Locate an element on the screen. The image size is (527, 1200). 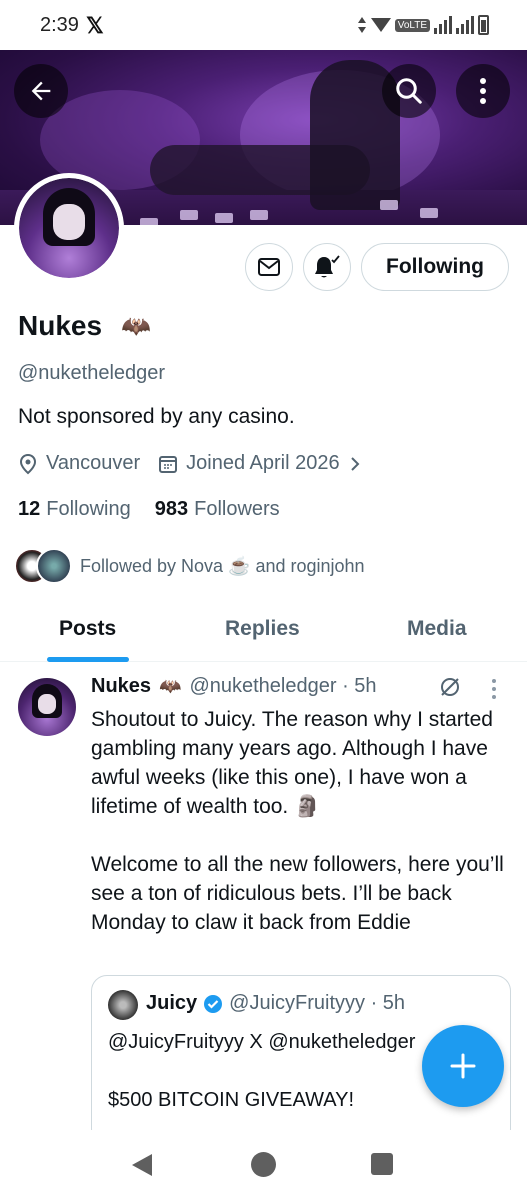
display-name: Nukes is located at coordinates (60, 325).